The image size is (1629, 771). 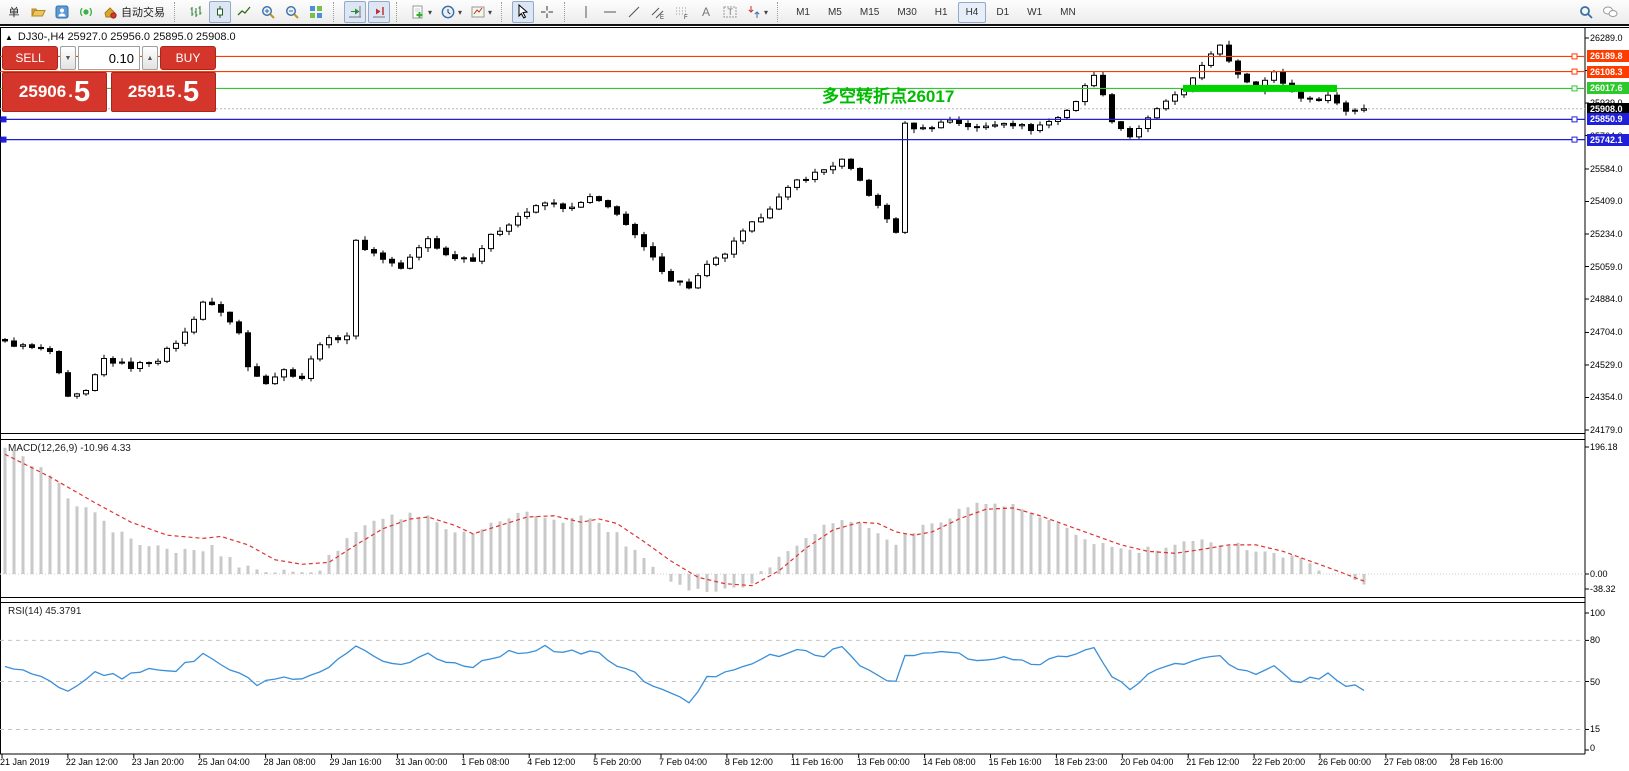 I want to click on horizontal-line-icon, so click(x=610, y=12).